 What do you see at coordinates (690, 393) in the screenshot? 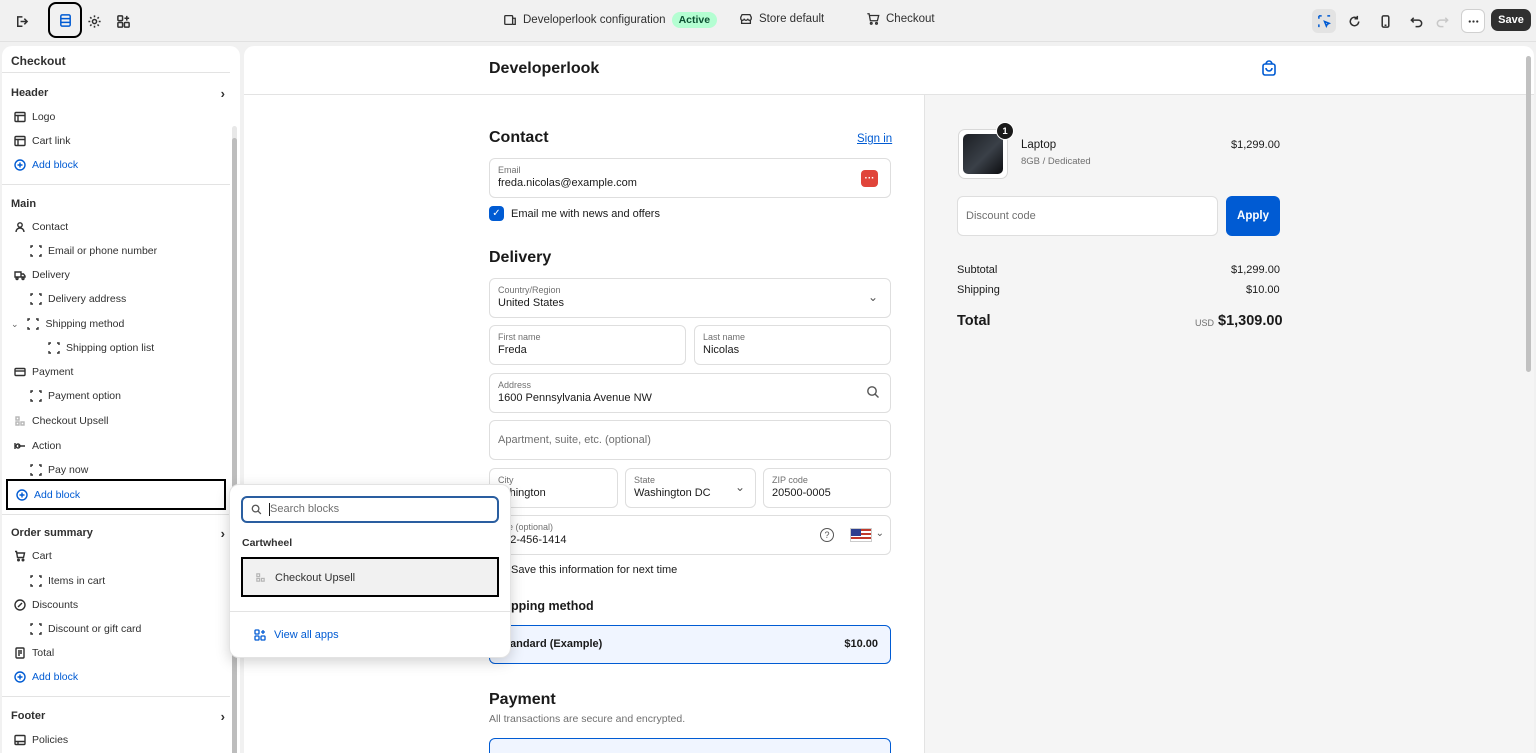
I see `address-field: Address 1600 Pennsylvania Avenue NW` at bounding box center [690, 393].